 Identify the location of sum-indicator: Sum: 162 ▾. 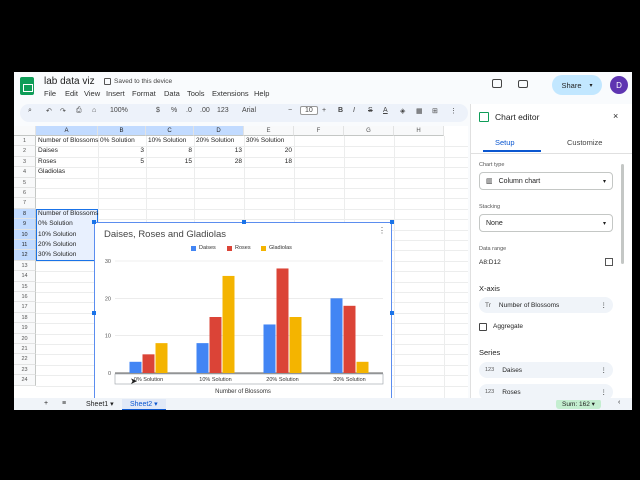
(578, 404).